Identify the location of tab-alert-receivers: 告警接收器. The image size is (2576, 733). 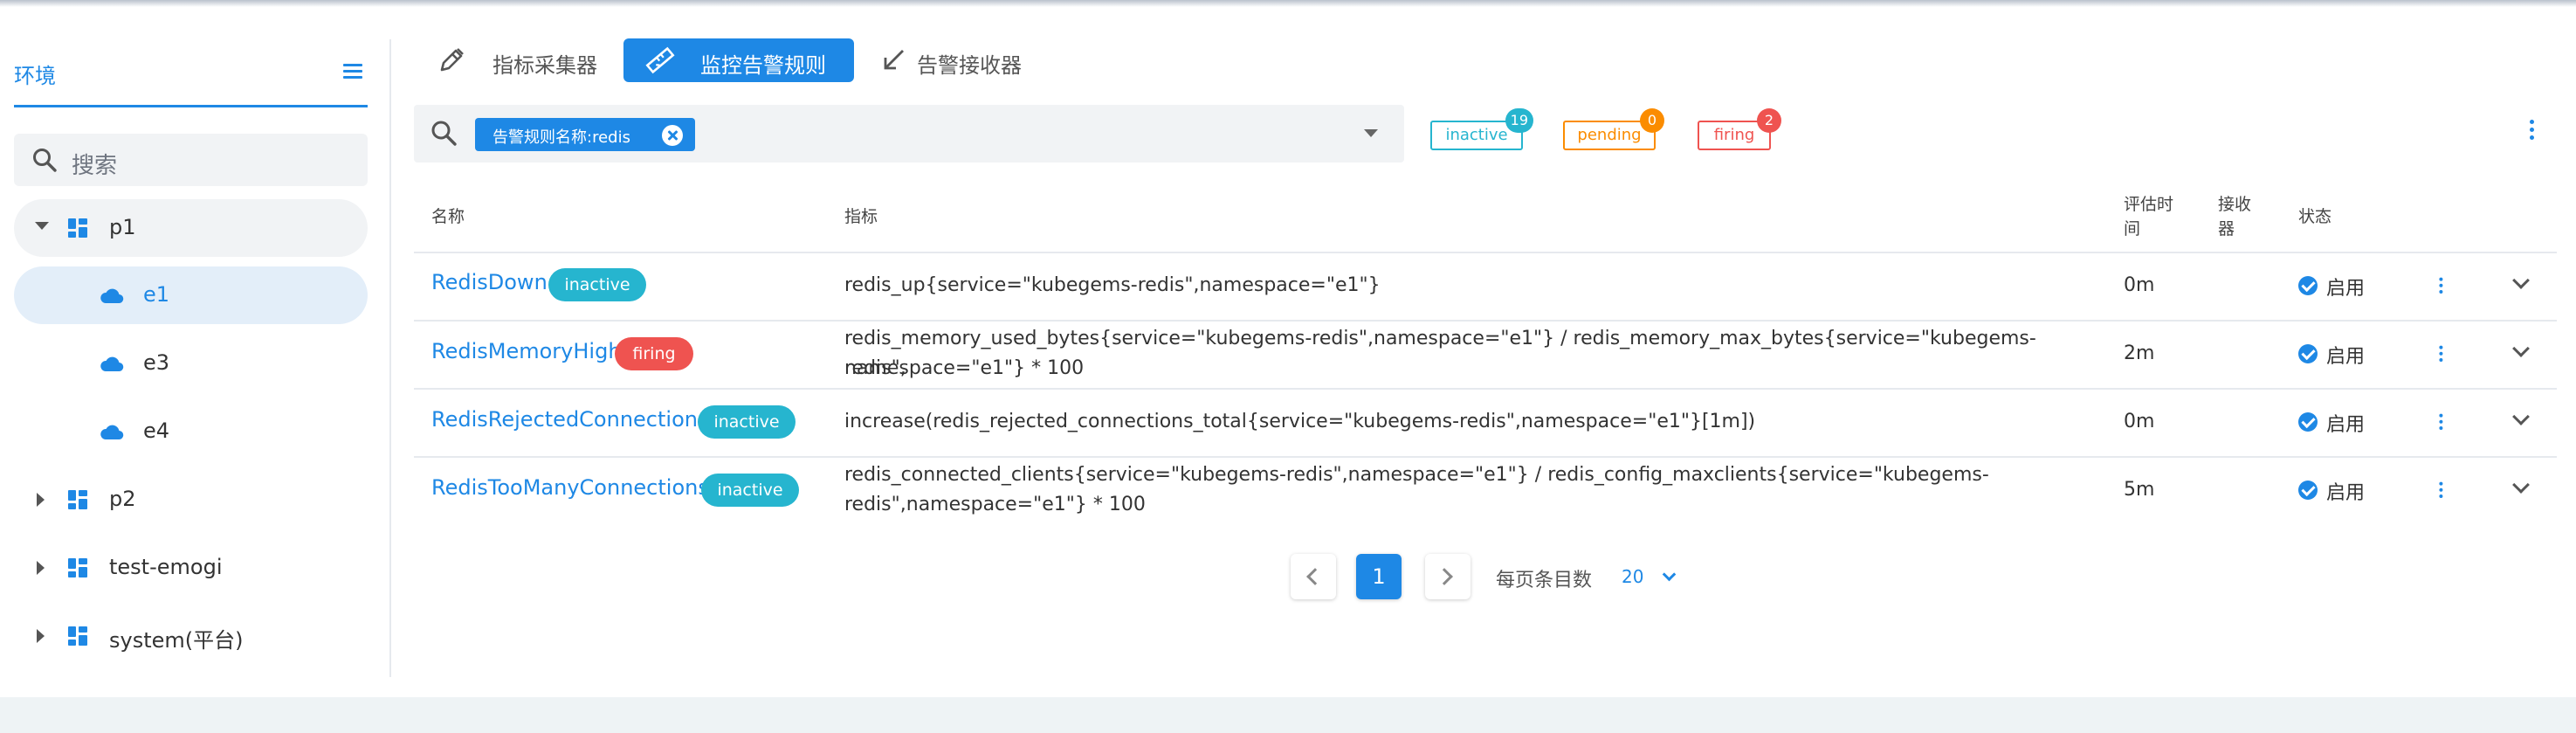
(958, 60).